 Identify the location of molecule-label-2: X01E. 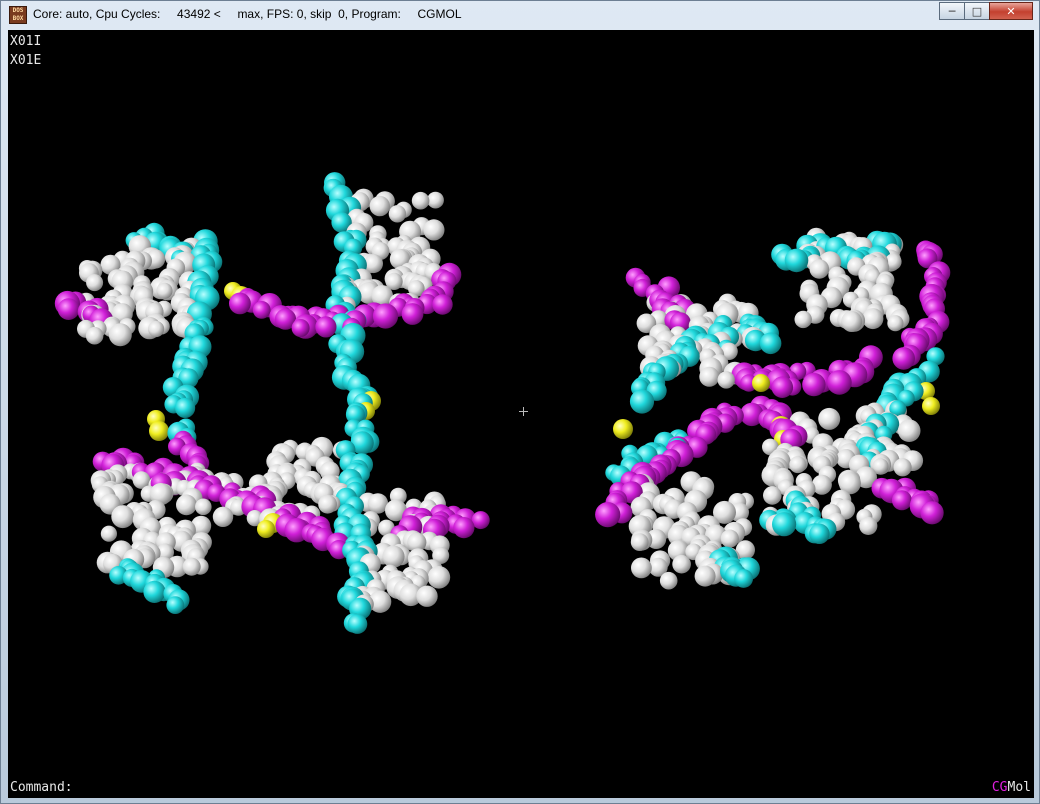
(26, 60).